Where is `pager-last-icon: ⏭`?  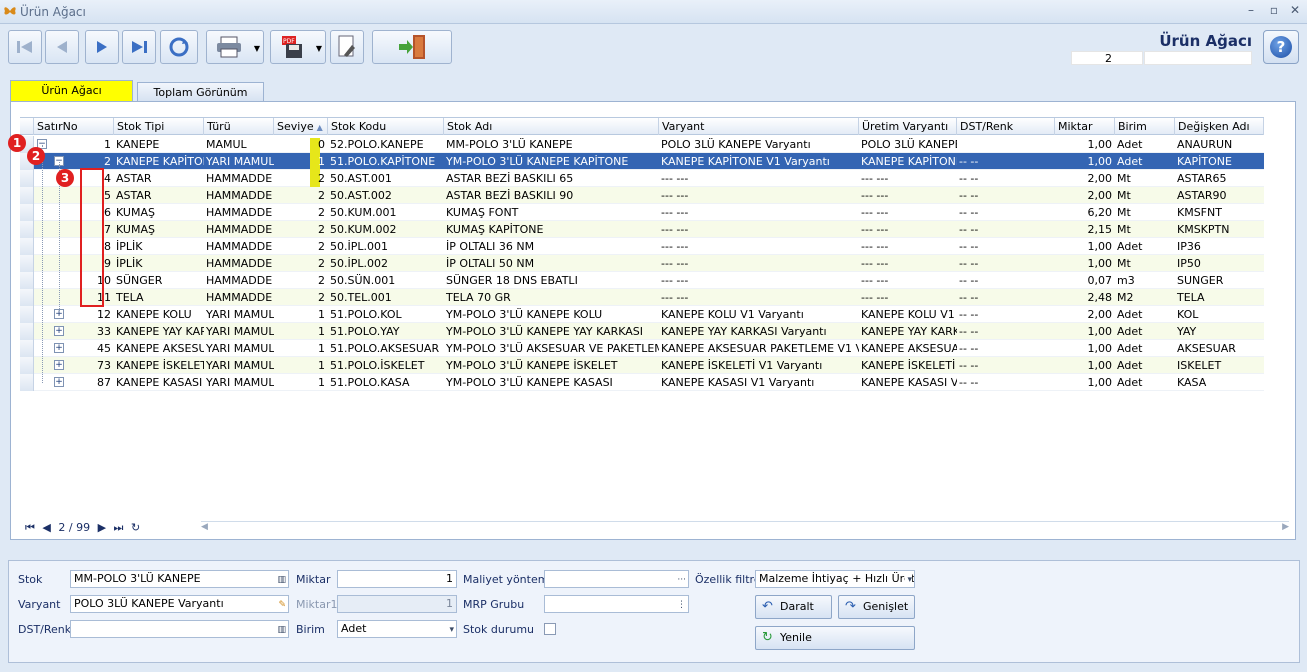 pager-last-icon: ⏭ is located at coordinates (119, 527).